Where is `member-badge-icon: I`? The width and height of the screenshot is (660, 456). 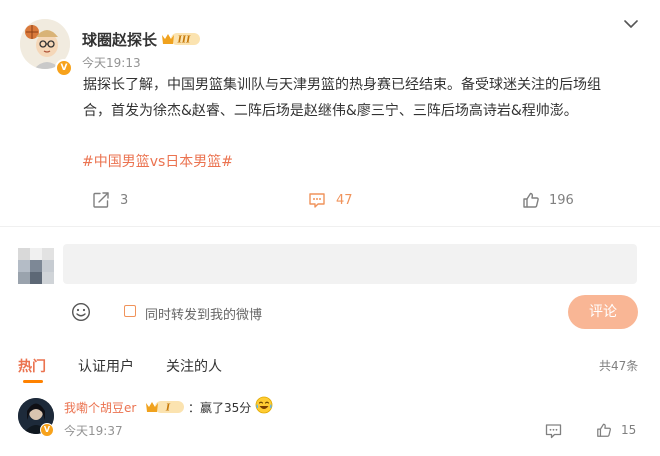 member-badge-icon: I is located at coordinates (165, 407).